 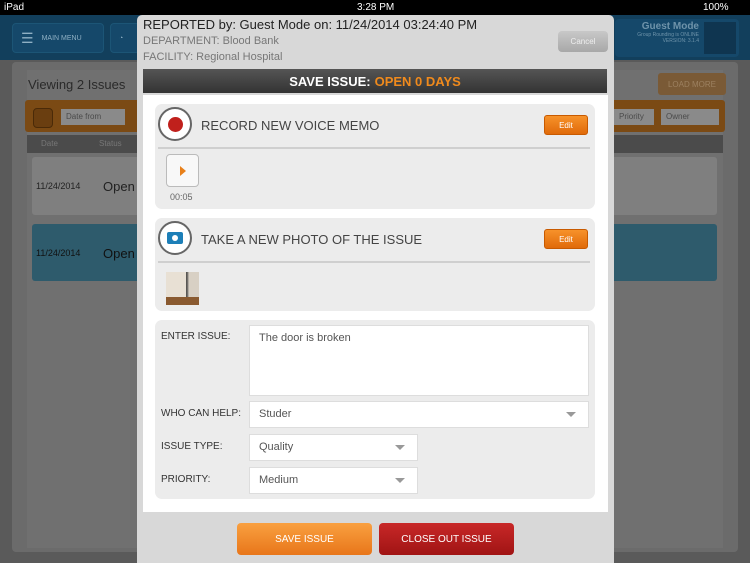 I want to click on photo-thumbnail, so click(x=182, y=288).